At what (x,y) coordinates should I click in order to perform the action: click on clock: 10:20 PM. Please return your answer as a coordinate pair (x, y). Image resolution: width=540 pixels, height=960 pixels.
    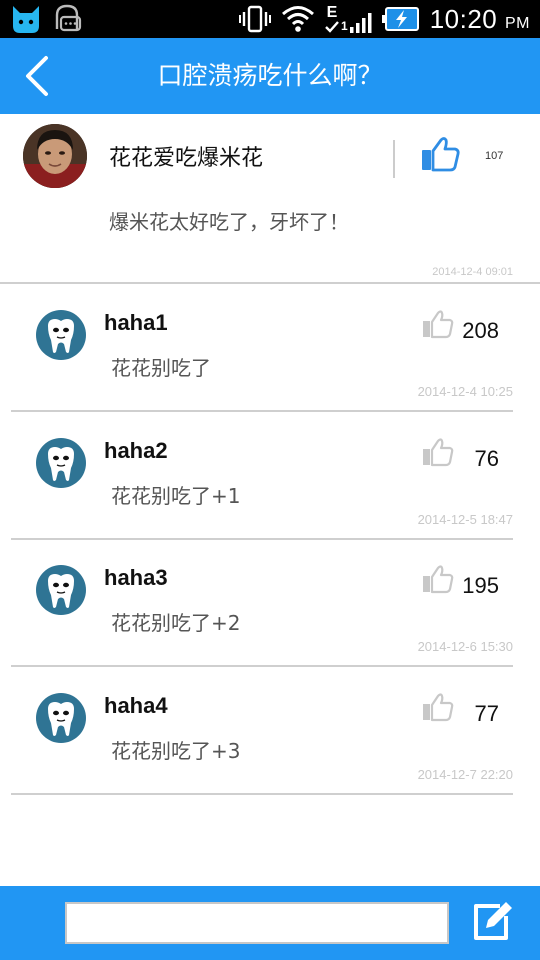
    Looking at the image, I should click on (480, 19).